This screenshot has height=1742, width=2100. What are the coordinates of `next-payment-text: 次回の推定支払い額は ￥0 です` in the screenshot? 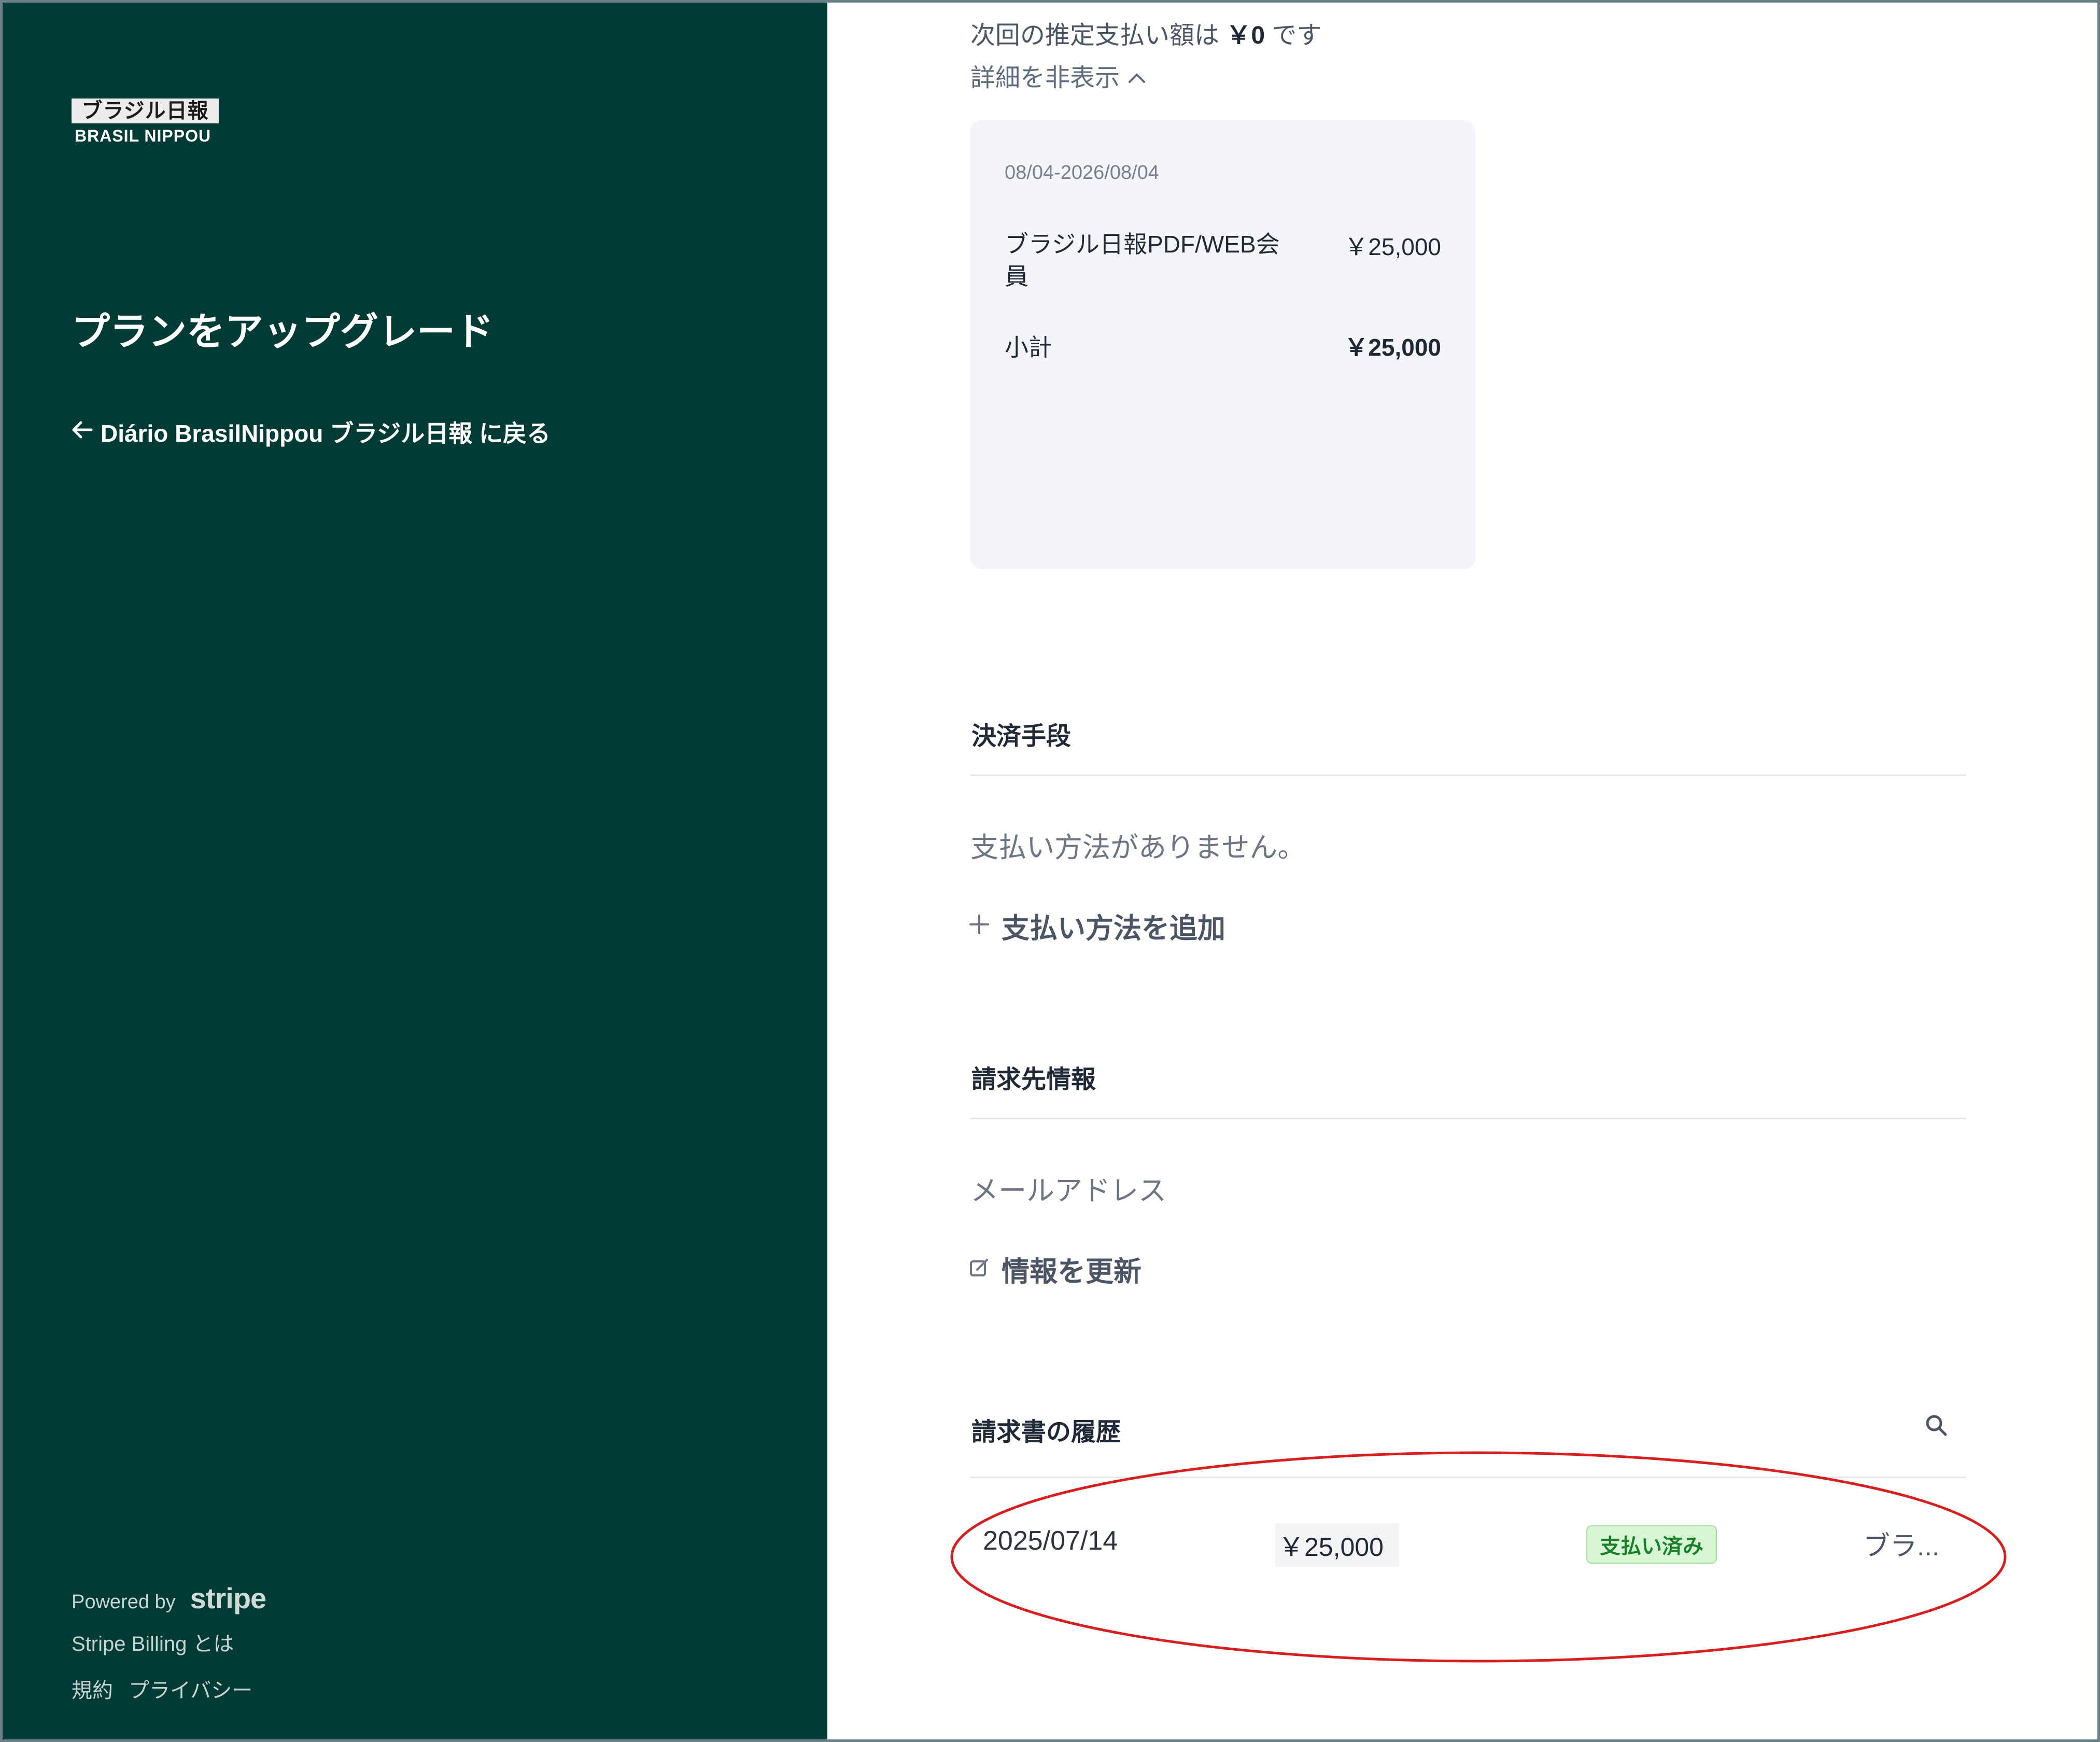 It's located at (1145, 33).